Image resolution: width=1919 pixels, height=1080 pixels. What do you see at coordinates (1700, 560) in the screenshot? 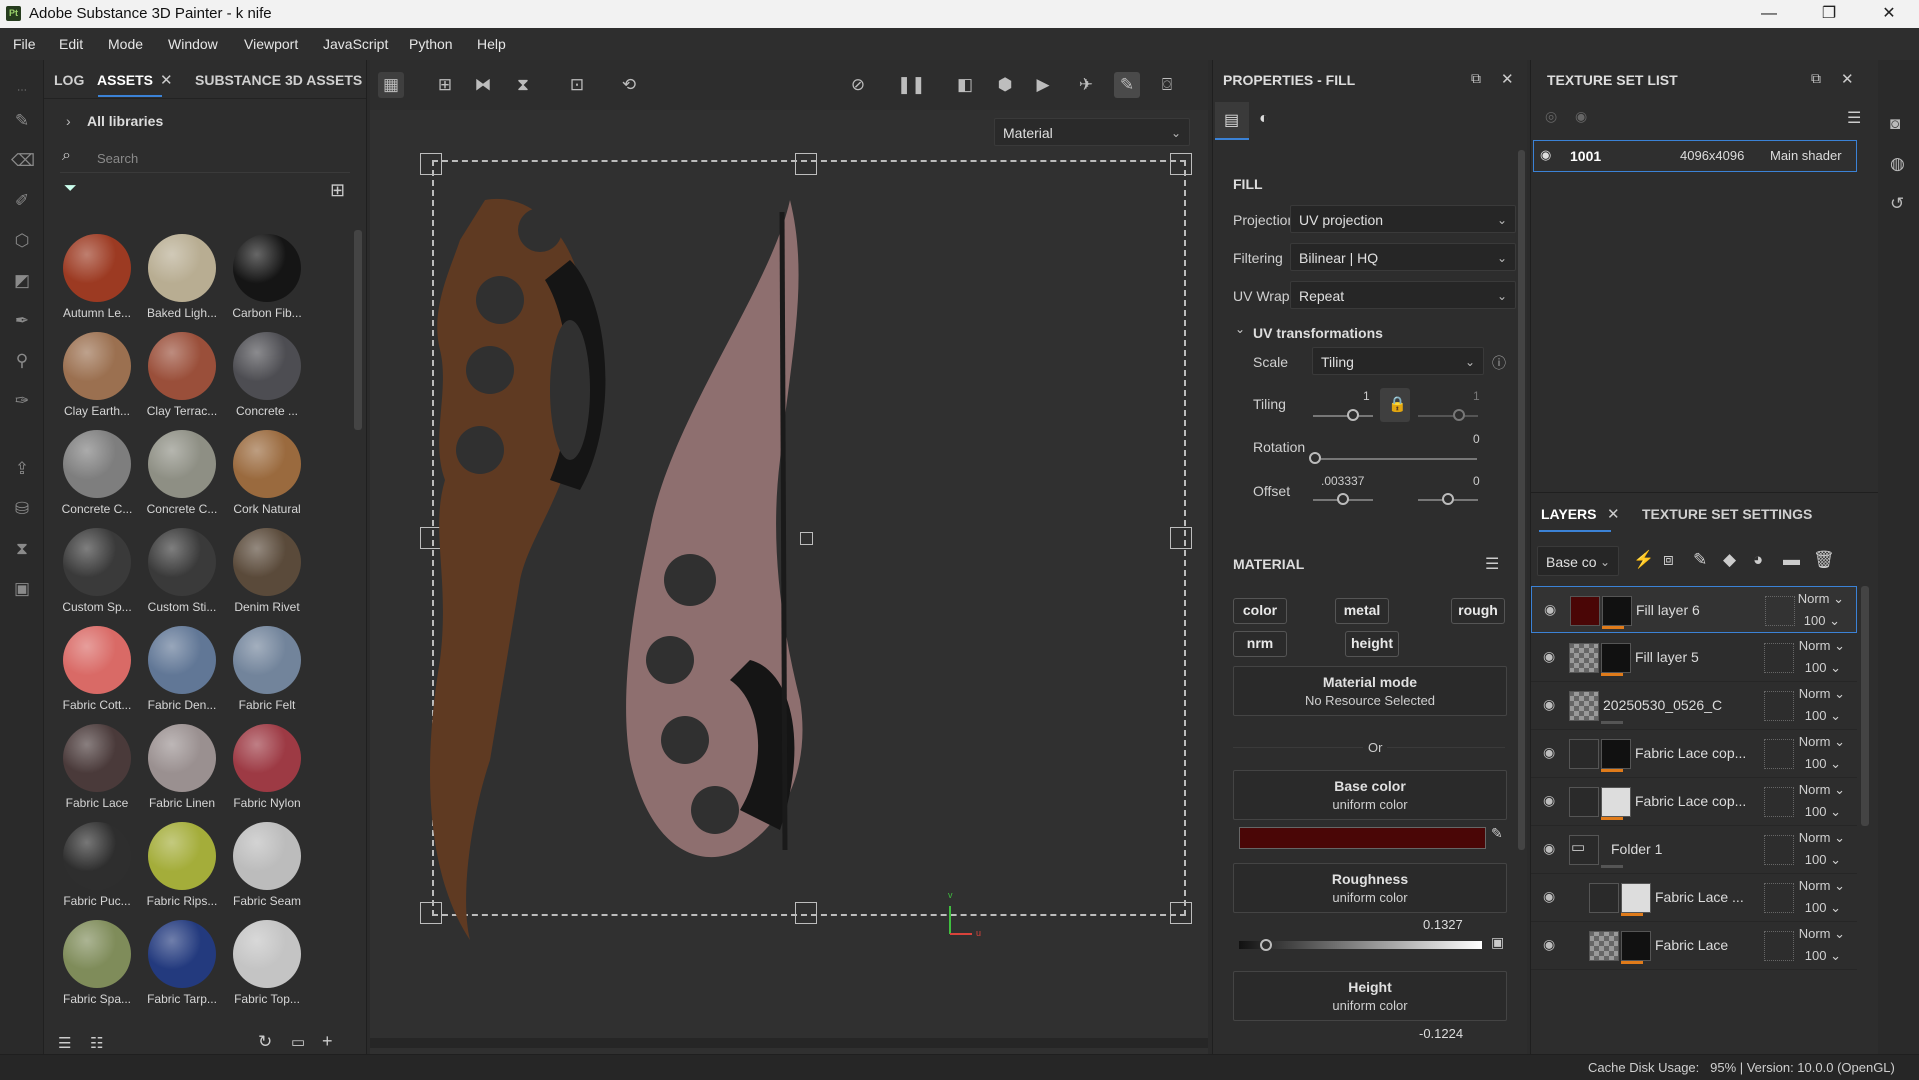
I see `add-paint-layer-icon: ✎` at bounding box center [1700, 560].